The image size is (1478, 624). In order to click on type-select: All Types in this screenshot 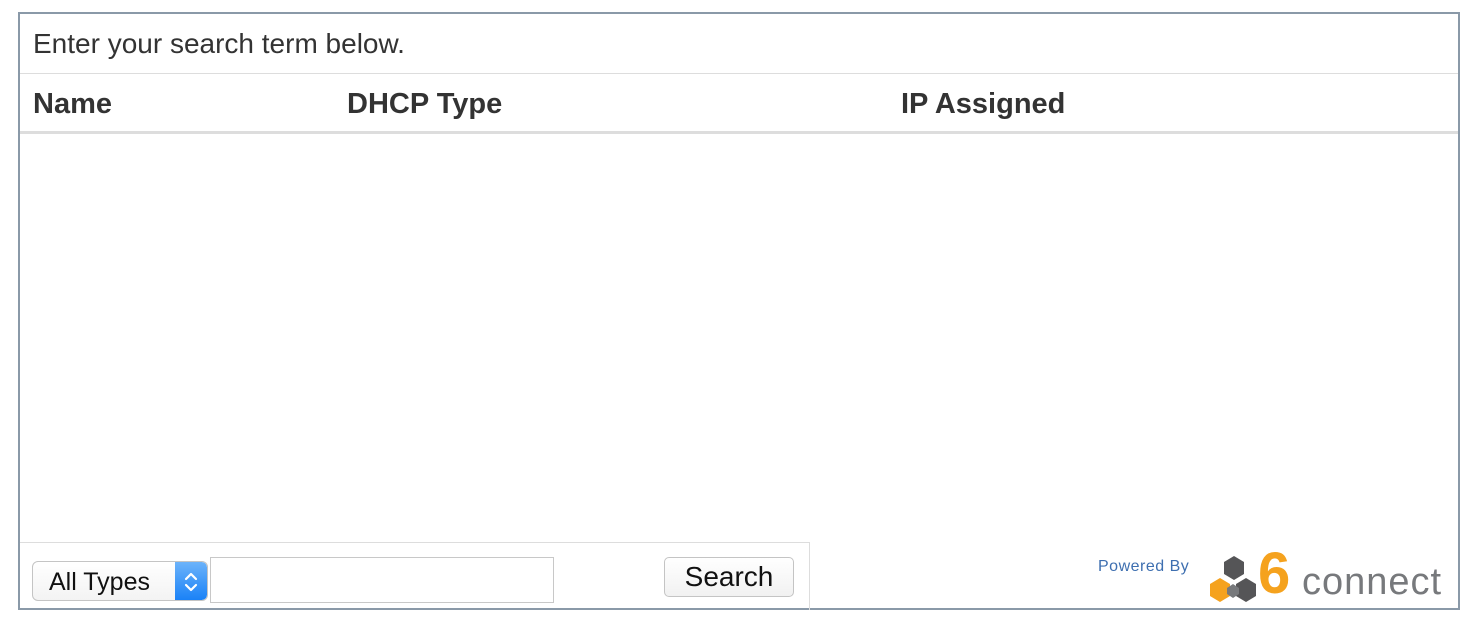, I will do `click(120, 581)`.